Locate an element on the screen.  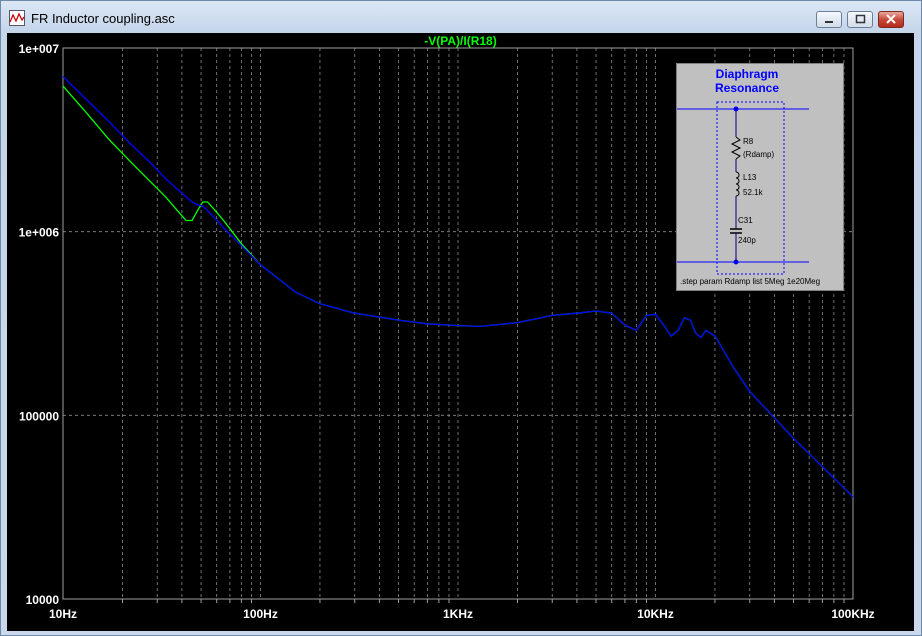
minimize-button is located at coordinates (829, 19).